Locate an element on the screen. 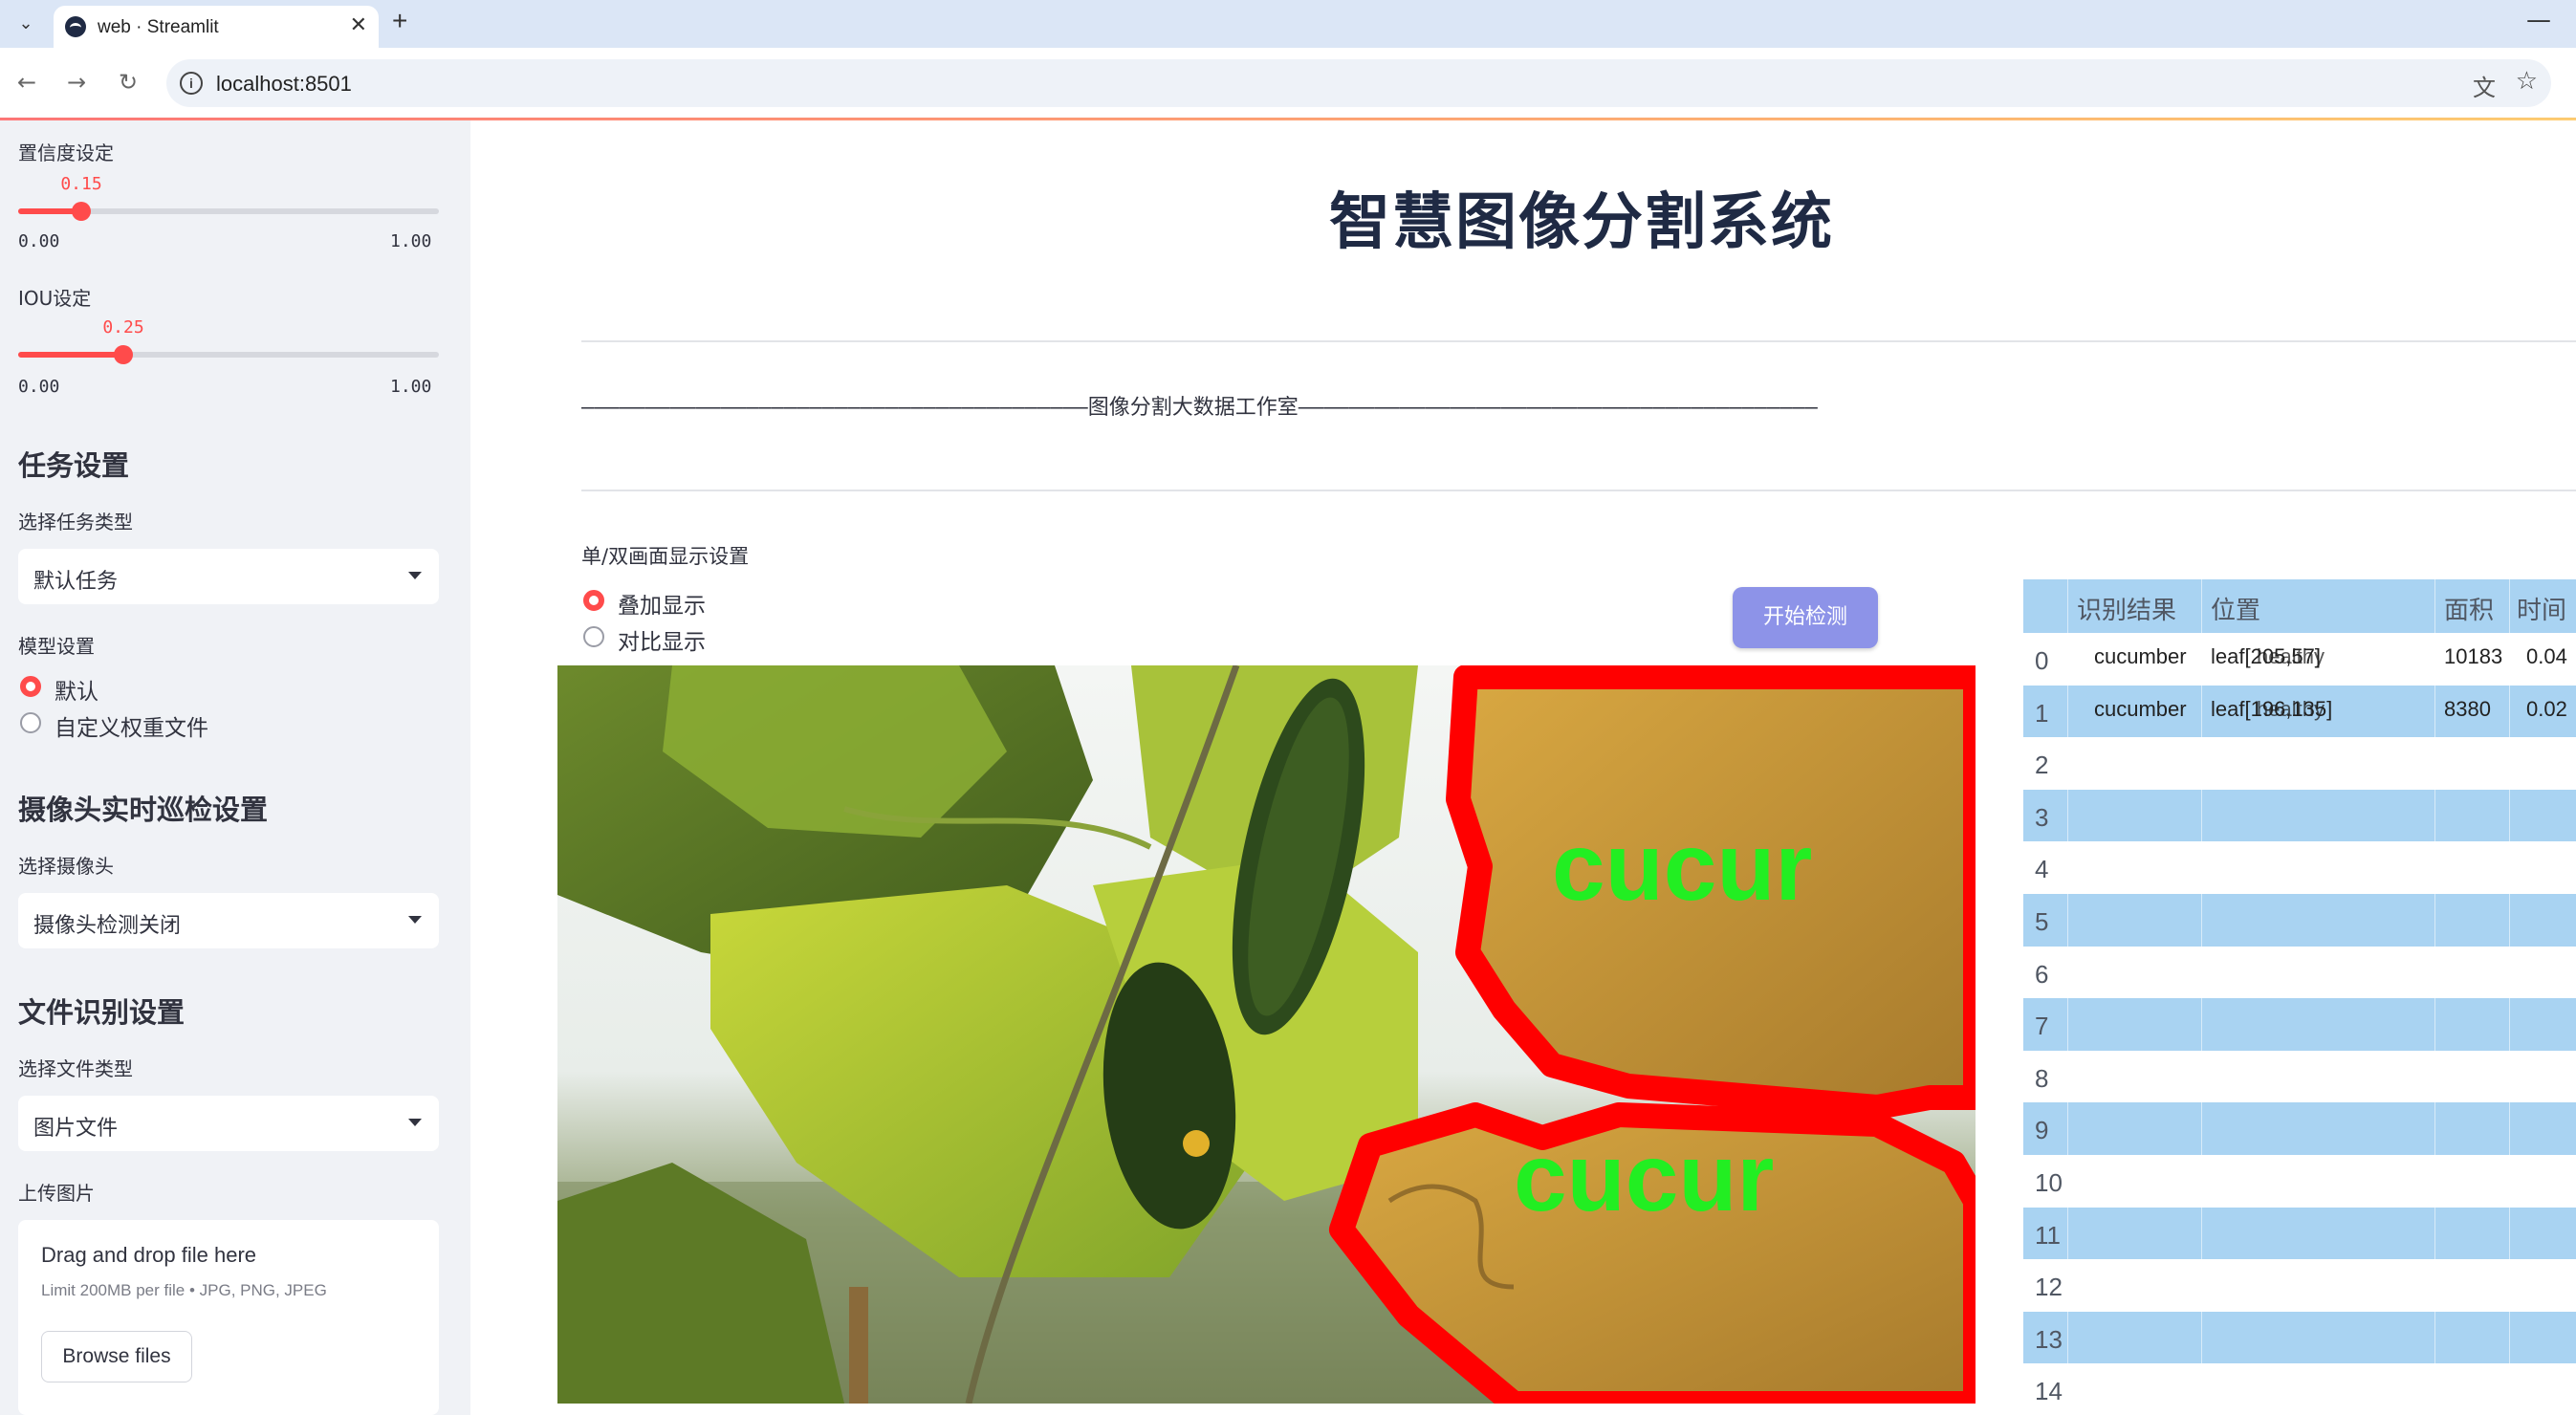  row-index: 3 is located at coordinates (2042, 817).